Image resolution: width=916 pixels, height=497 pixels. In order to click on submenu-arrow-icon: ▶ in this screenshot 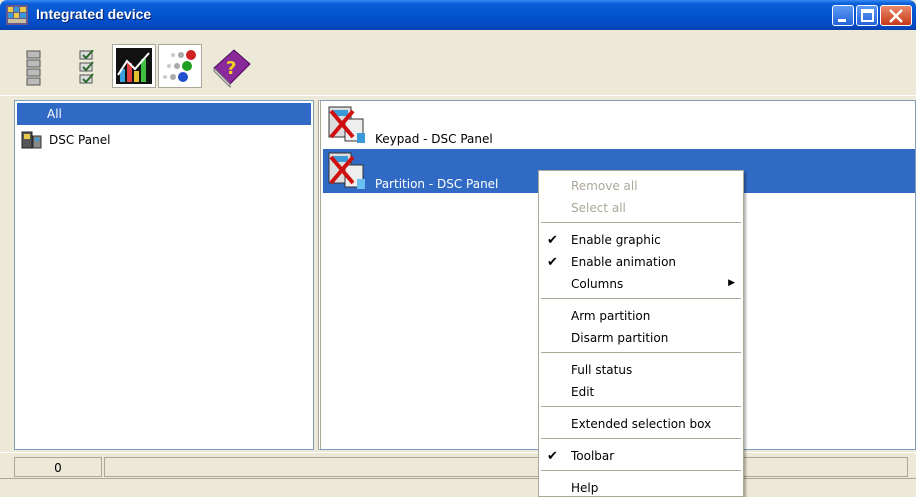, I will do `click(731, 283)`.